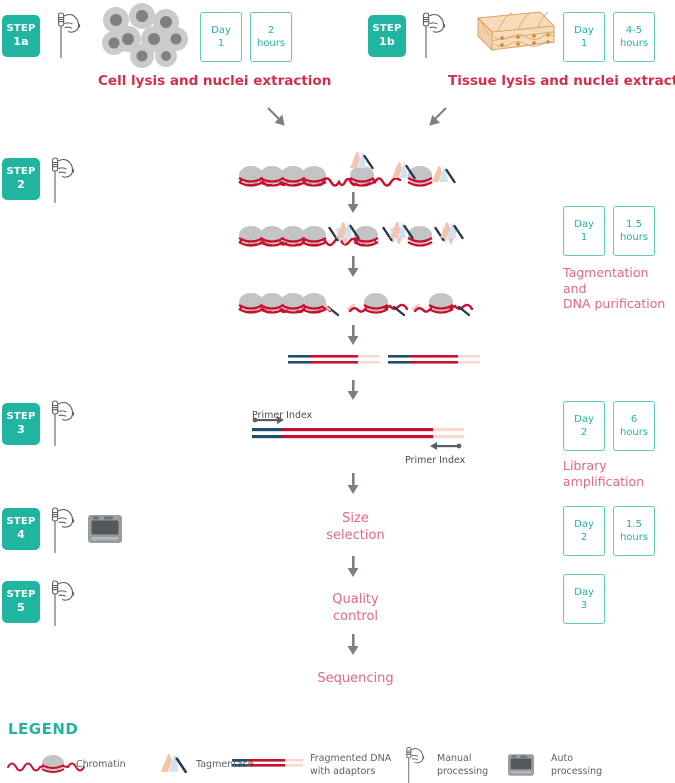 This screenshot has height=783, width=675. I want to click on duration-value: 6, so click(634, 419).